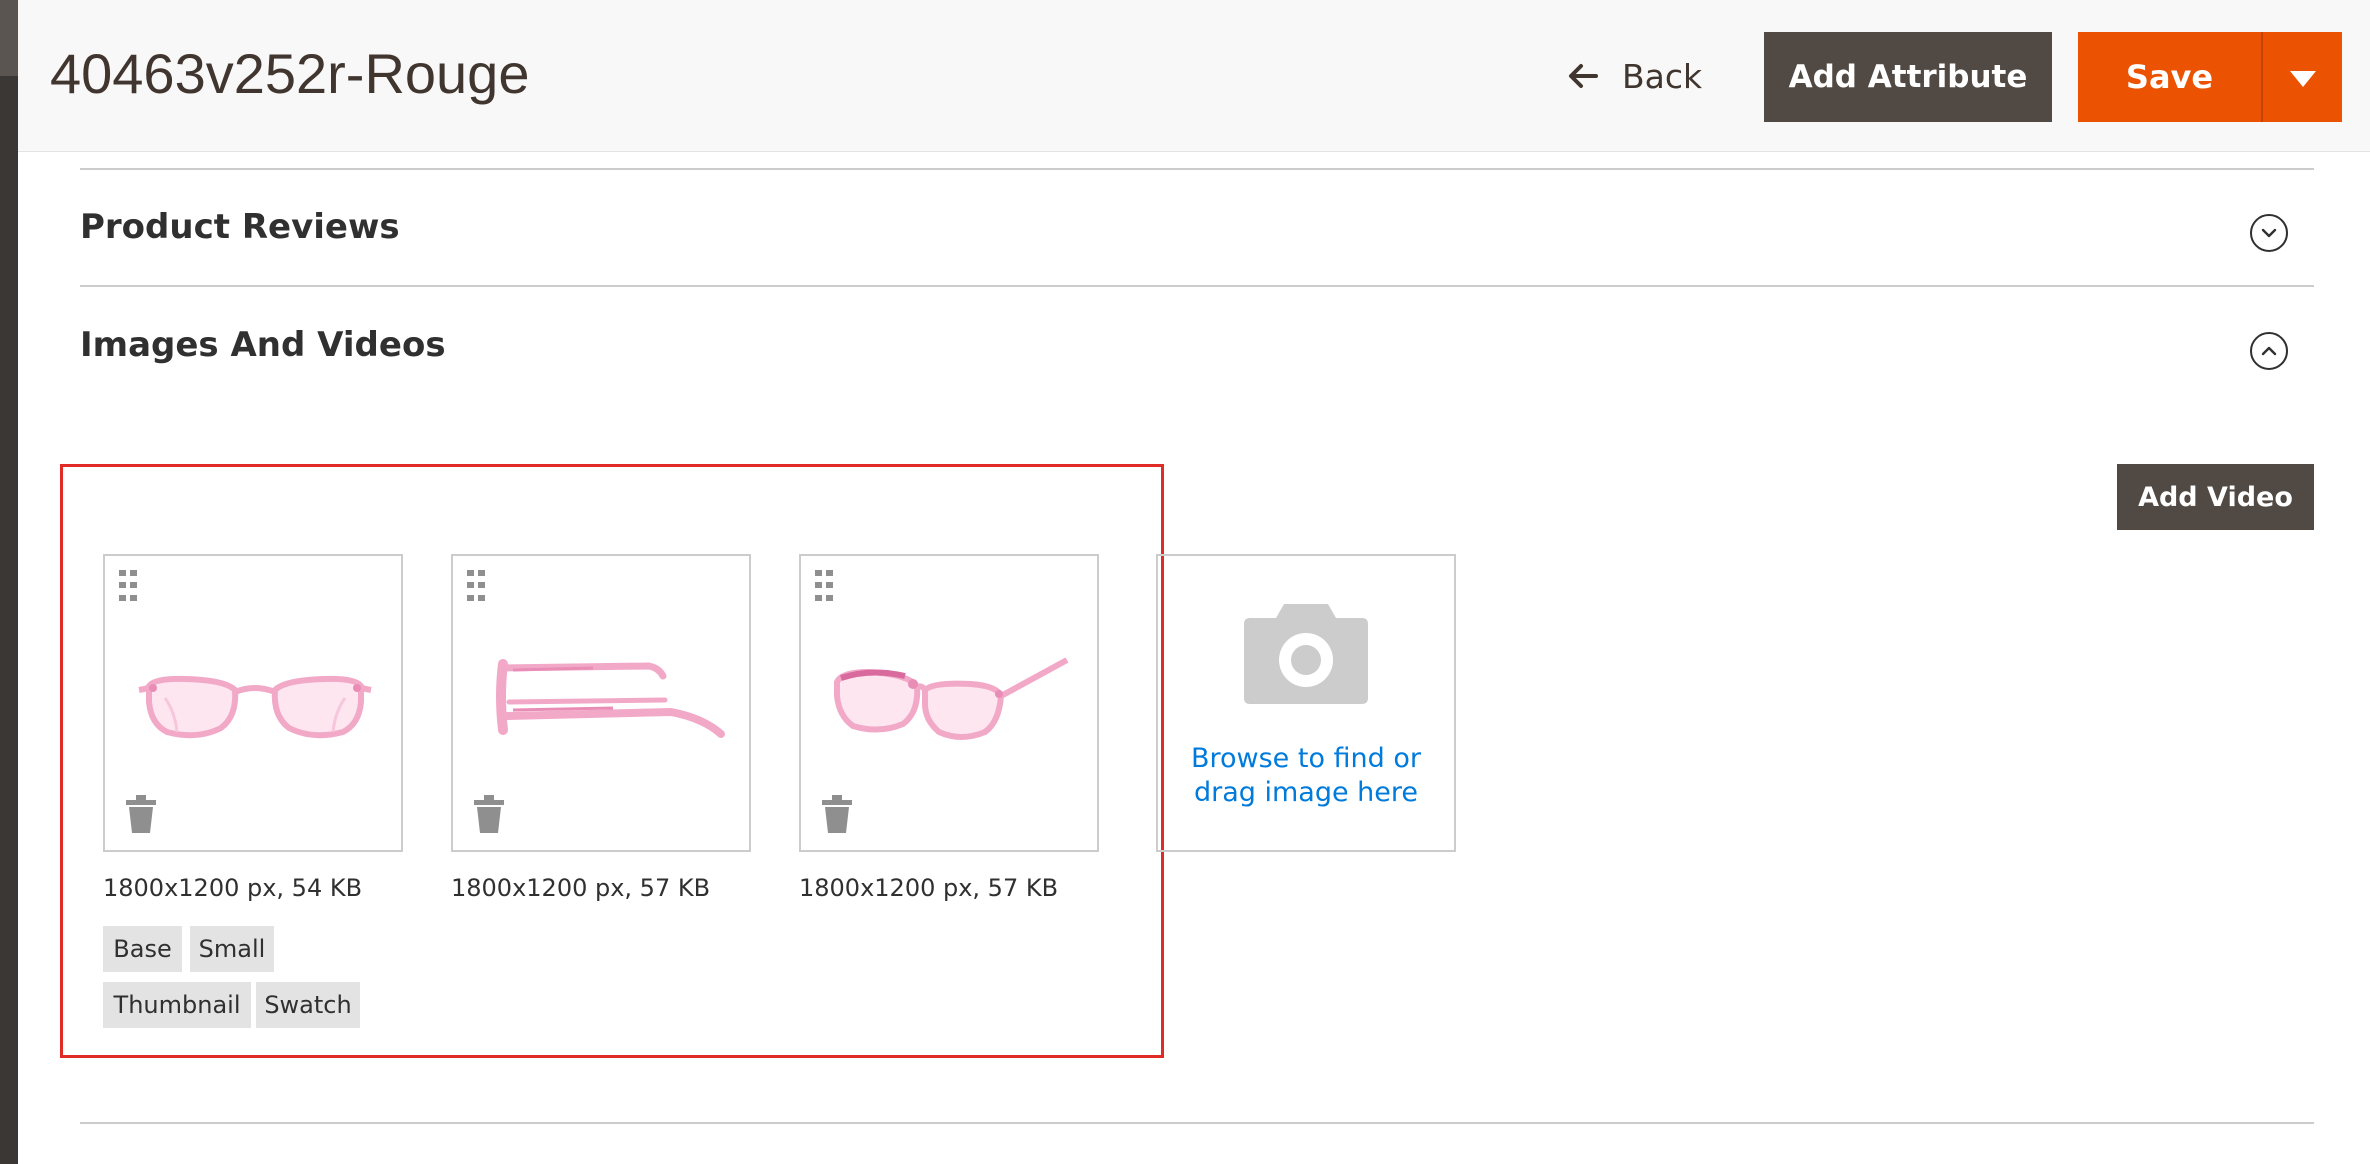  I want to click on back-button: Back, so click(1634, 76).